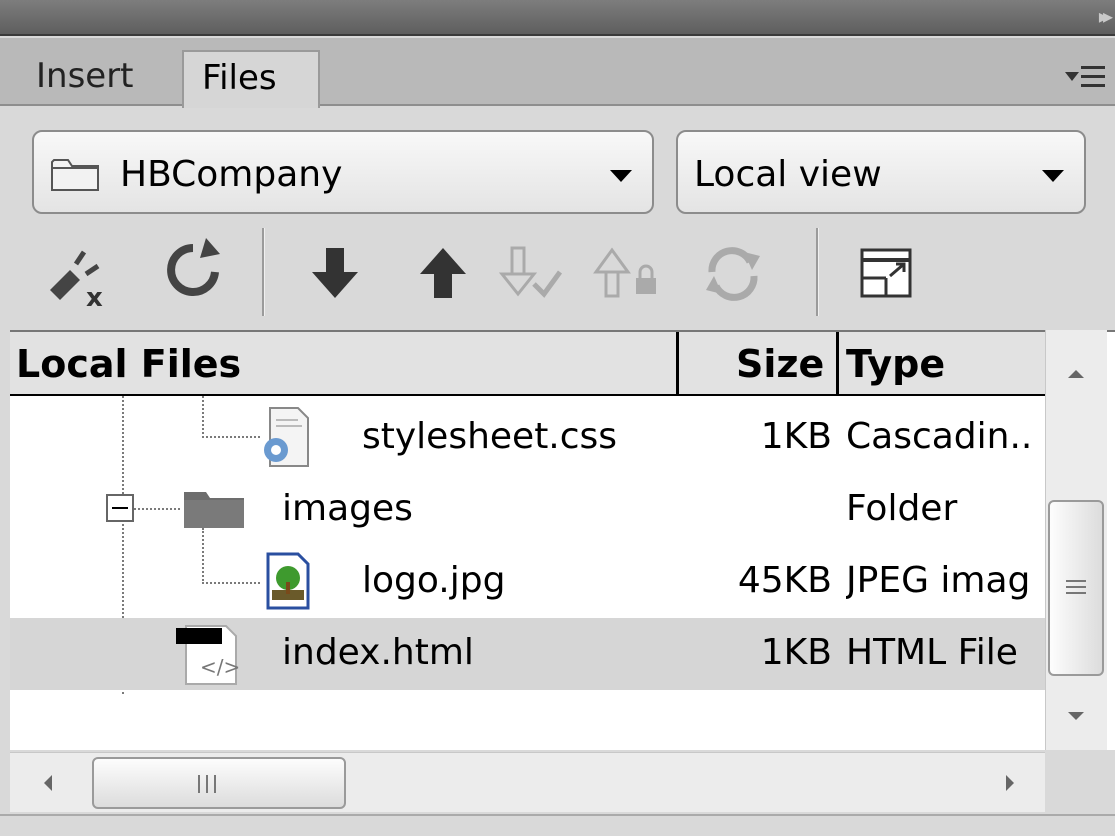  What do you see at coordinates (48, 783) in the screenshot?
I see `scroll-left-icon` at bounding box center [48, 783].